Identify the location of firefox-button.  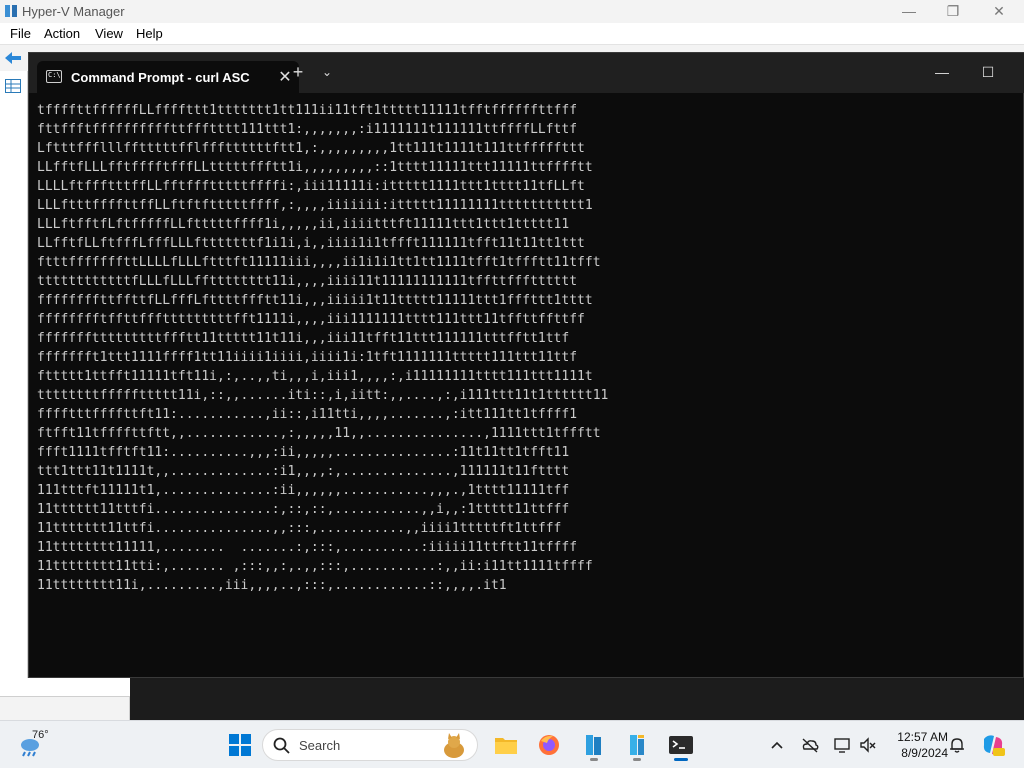
(549, 745).